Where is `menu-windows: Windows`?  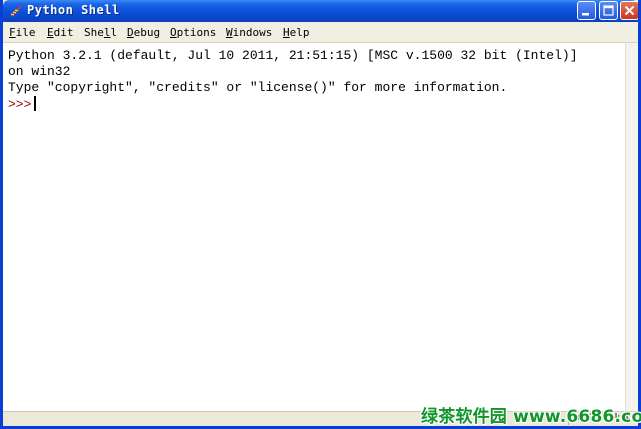
menu-windows: Windows is located at coordinates (249, 32).